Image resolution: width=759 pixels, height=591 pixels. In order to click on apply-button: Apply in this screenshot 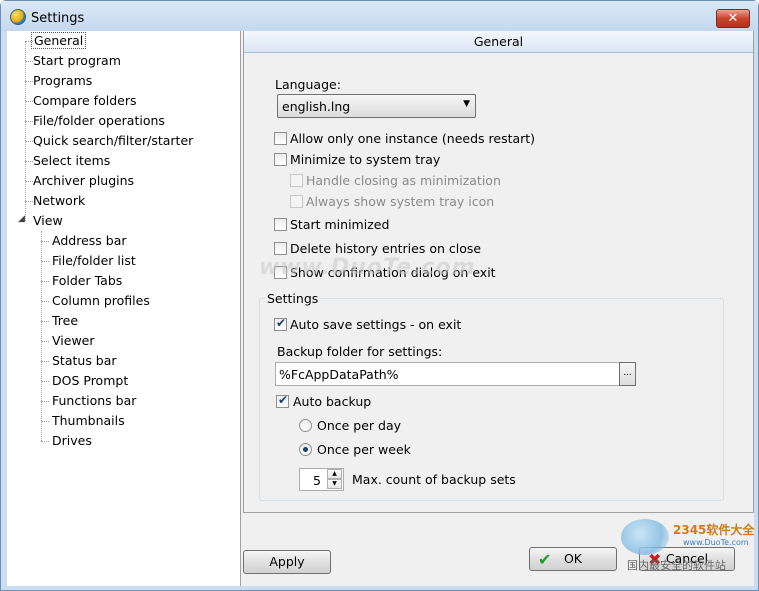, I will do `click(287, 562)`.